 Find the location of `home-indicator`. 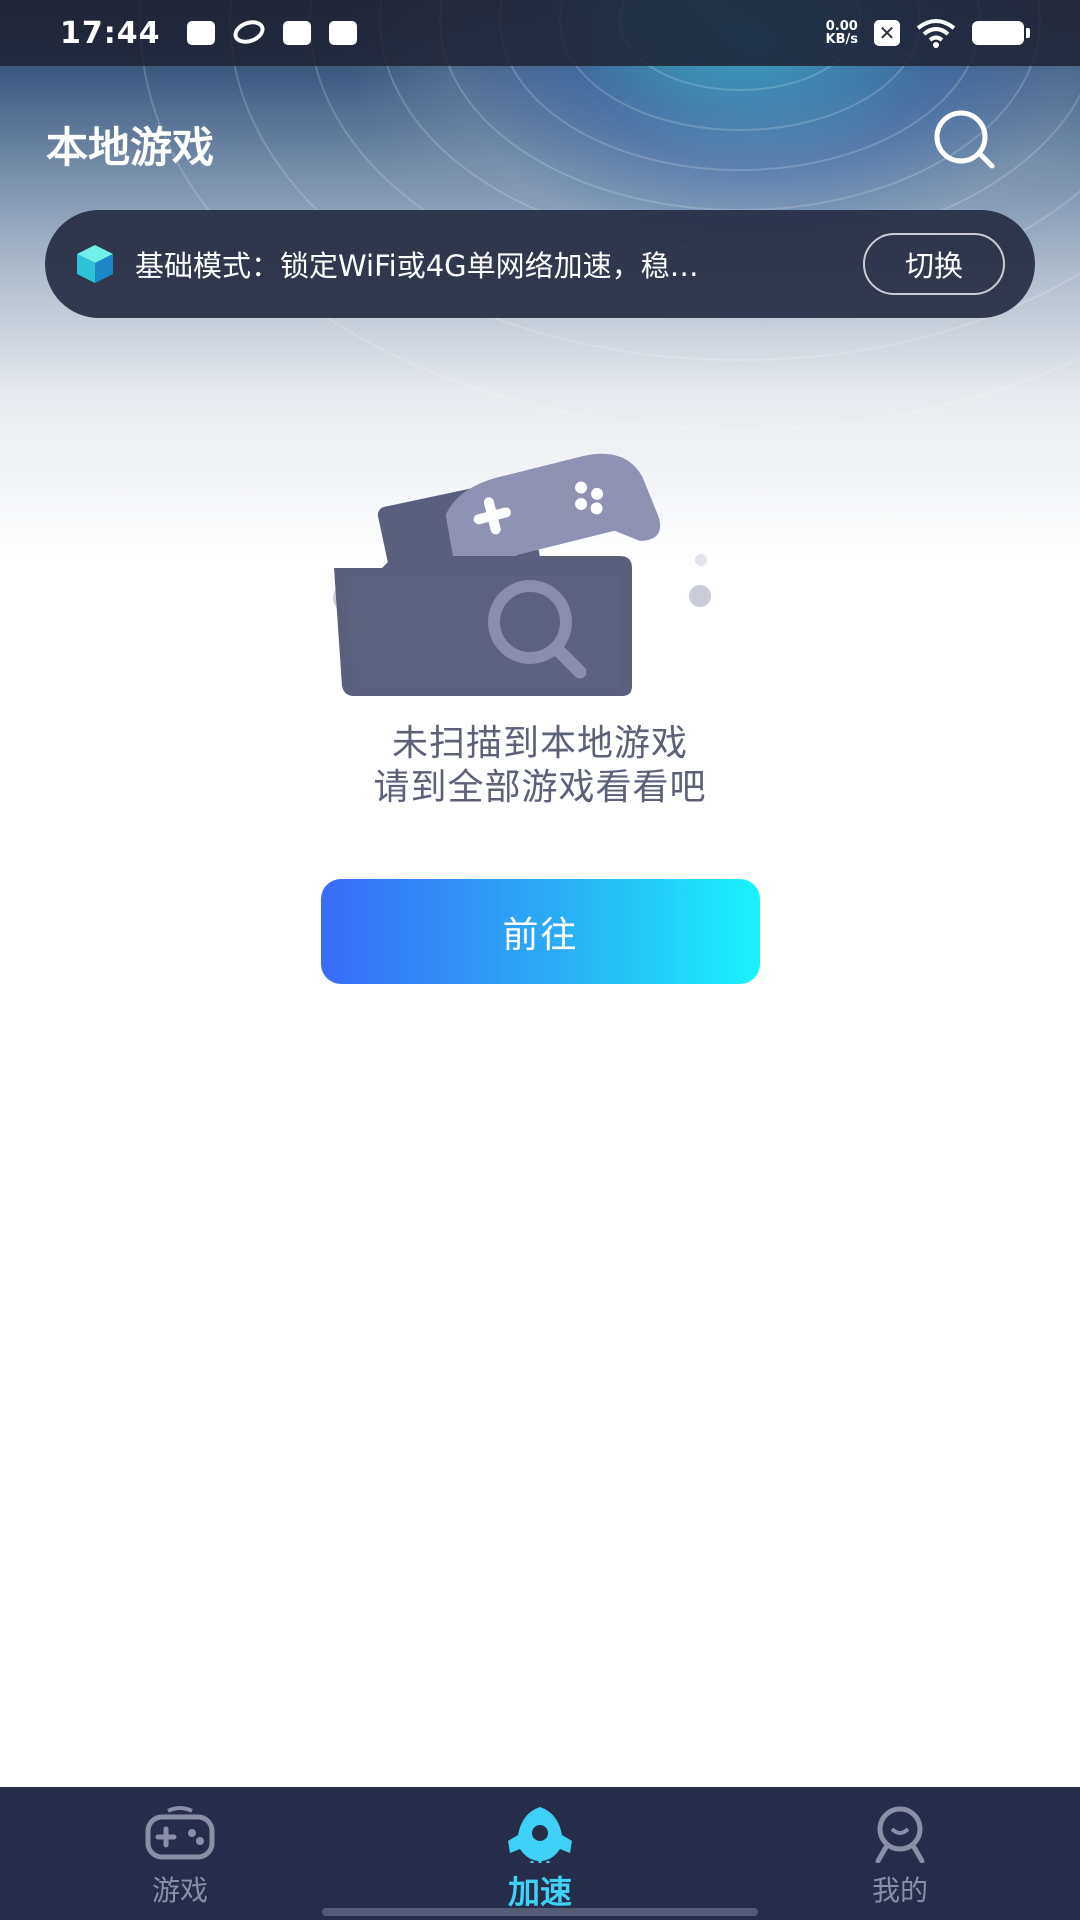

home-indicator is located at coordinates (540, 1912).